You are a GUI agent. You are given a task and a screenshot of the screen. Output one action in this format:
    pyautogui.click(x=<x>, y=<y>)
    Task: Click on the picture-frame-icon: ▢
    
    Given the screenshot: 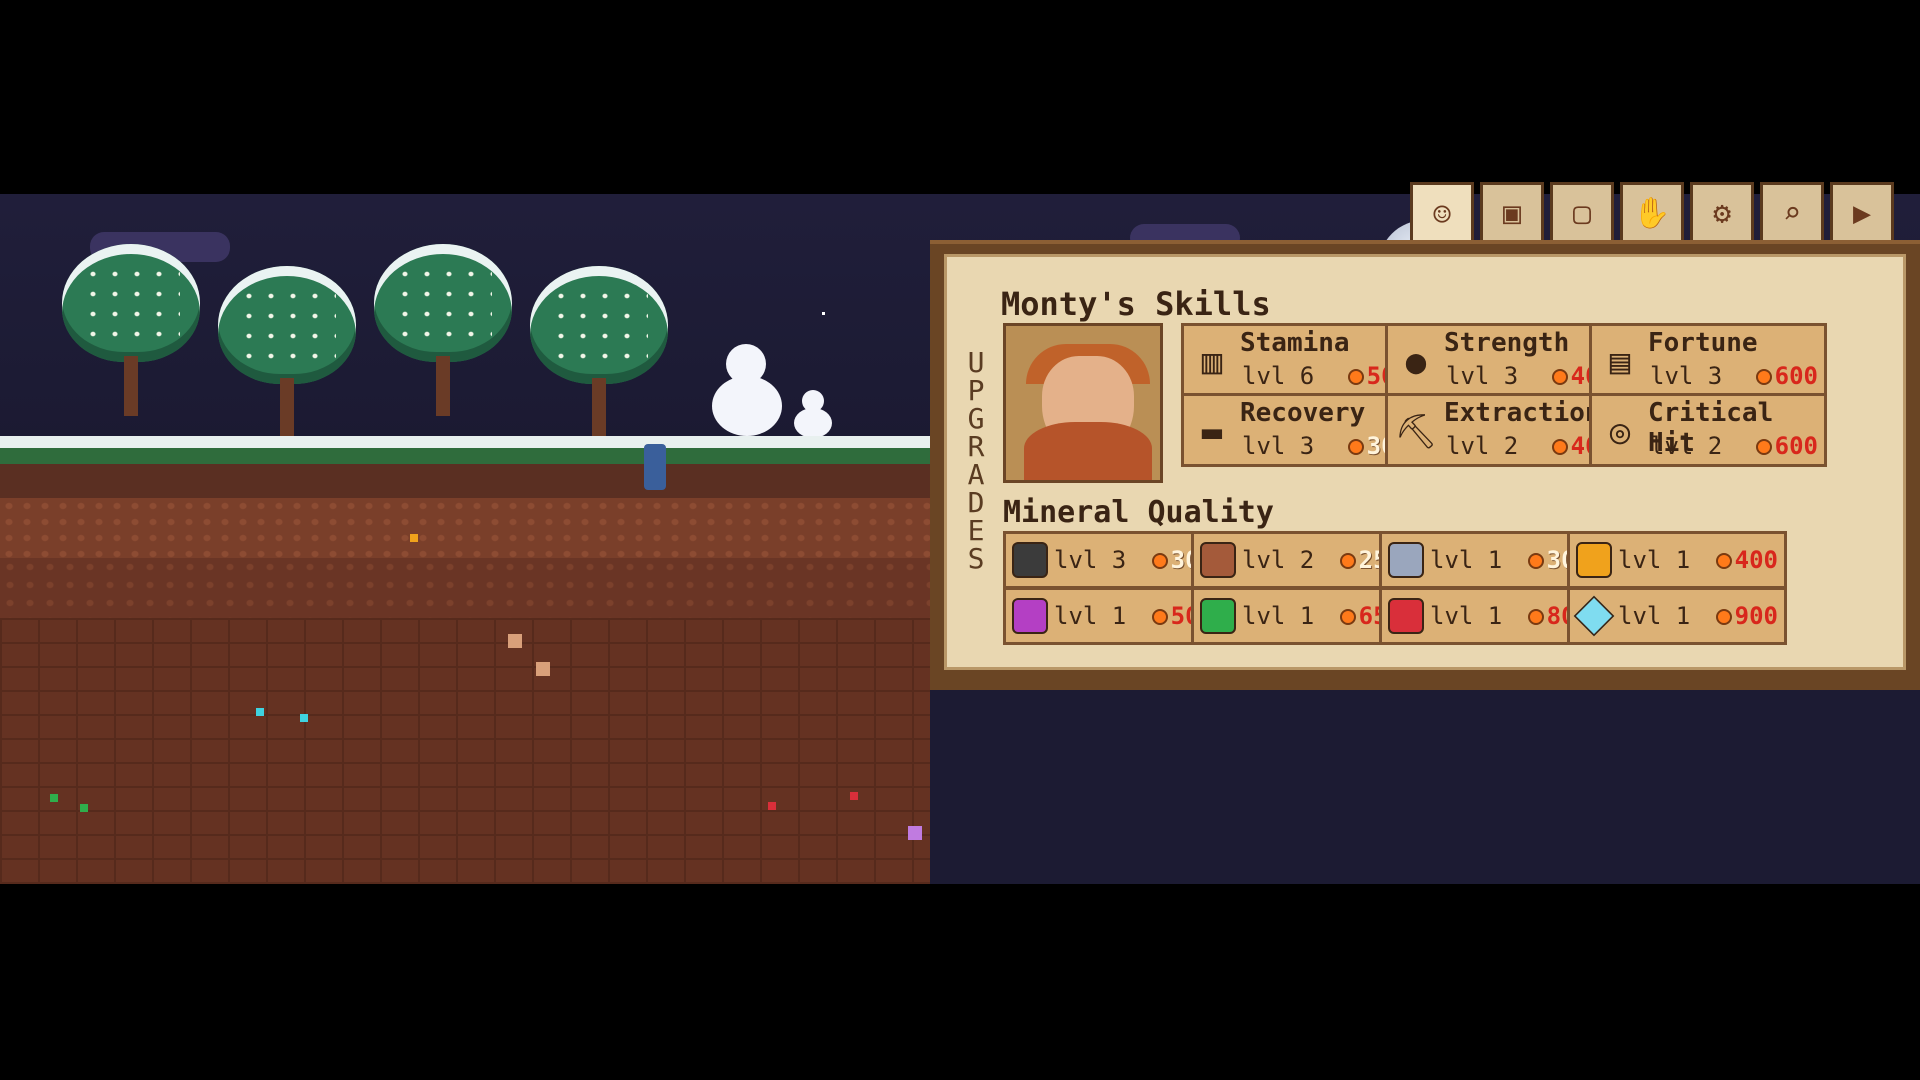 What is the action you would take?
    pyautogui.click(x=1582, y=213)
    